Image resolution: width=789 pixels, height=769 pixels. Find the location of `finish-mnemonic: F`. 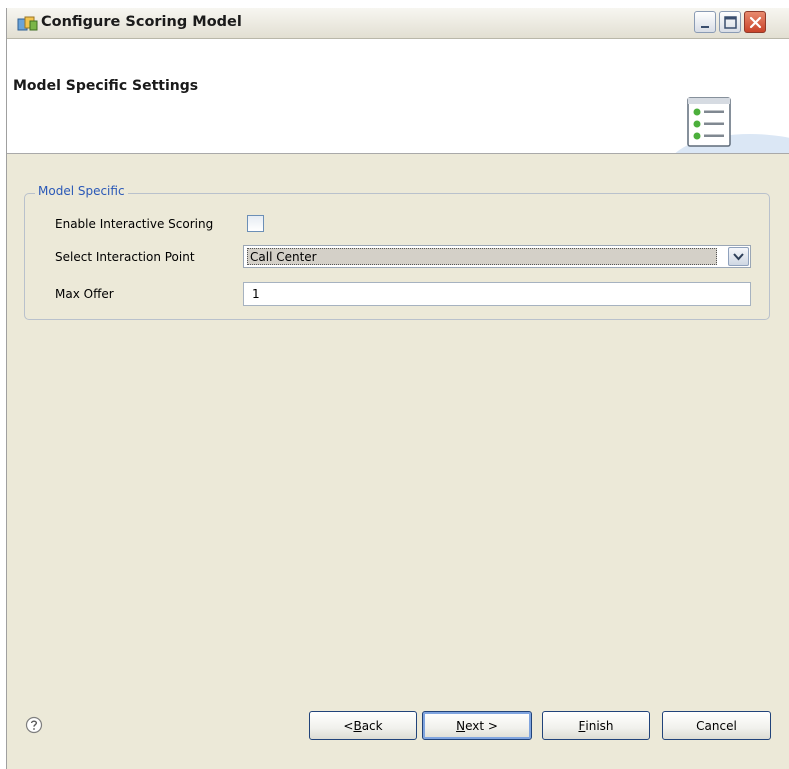

finish-mnemonic: F is located at coordinates (582, 725).